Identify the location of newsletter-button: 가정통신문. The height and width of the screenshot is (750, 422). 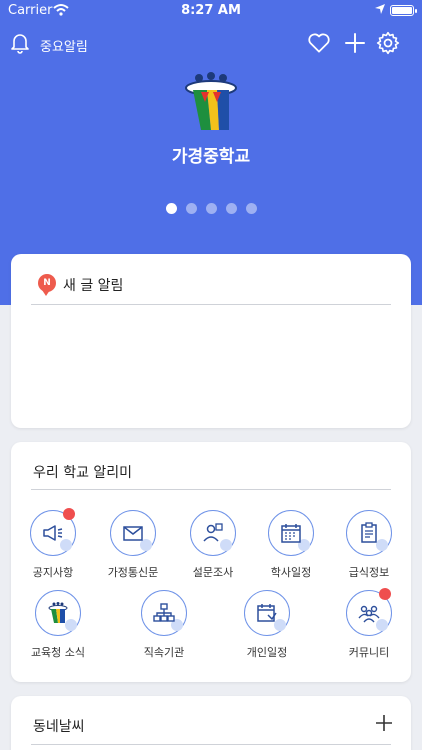
(133, 545).